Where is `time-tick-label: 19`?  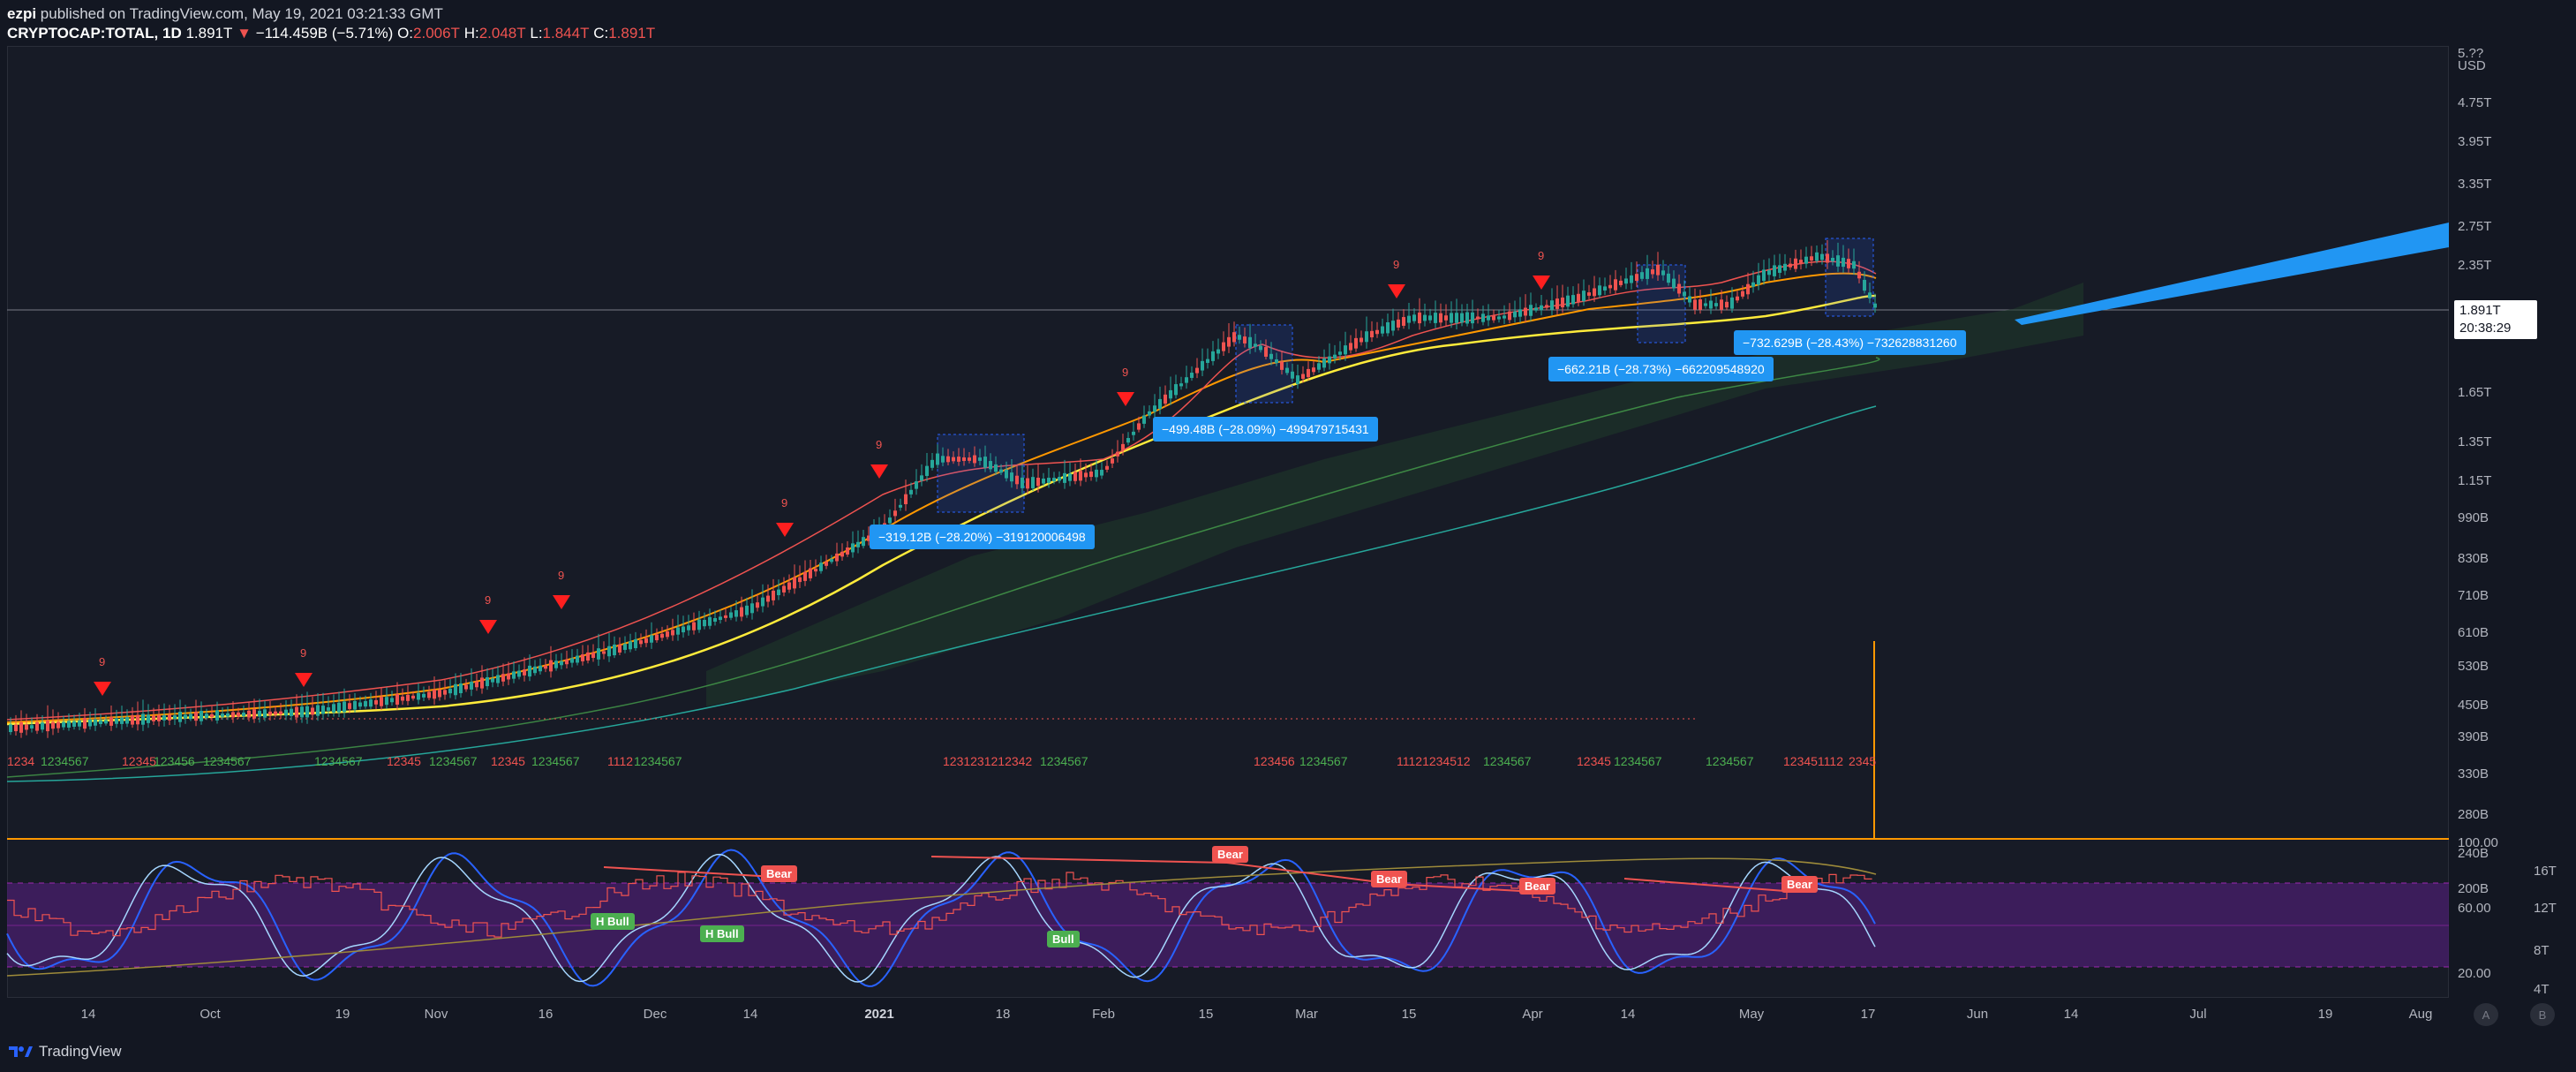 time-tick-label: 19 is located at coordinates (343, 1014).